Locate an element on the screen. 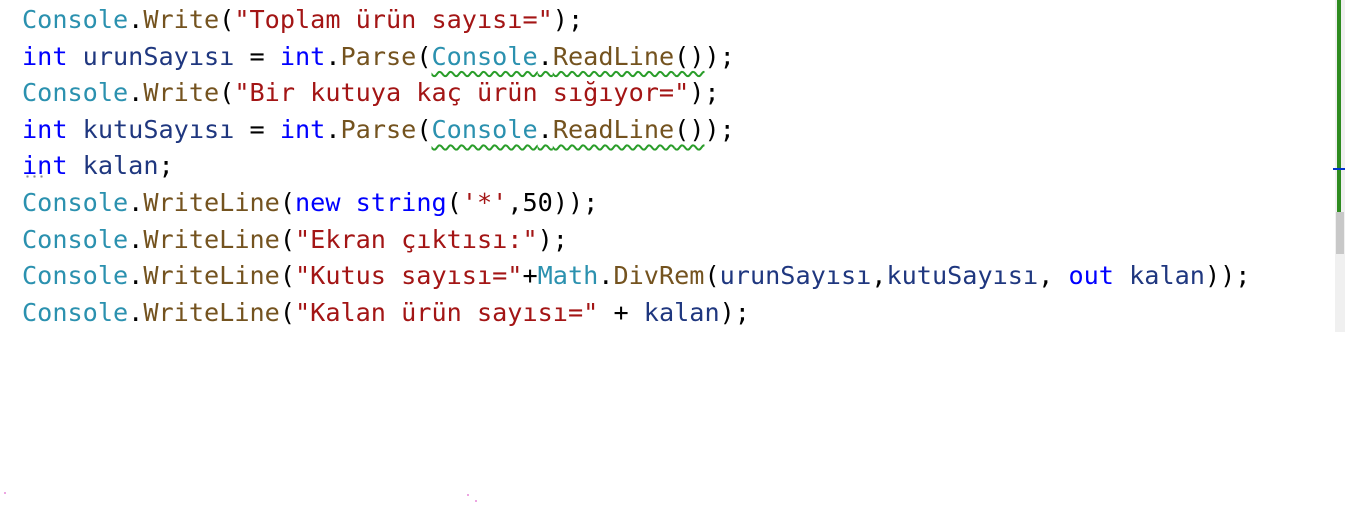 This screenshot has width=1345, height=505. string-literal-token: "Toplam ürün sayısı=" is located at coordinates (393, 19).